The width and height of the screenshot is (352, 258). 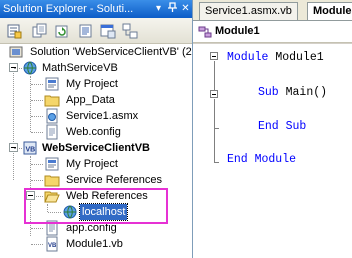 I want to click on tree-item-service1-asmx: Service1.asmx, so click(x=96, y=116).